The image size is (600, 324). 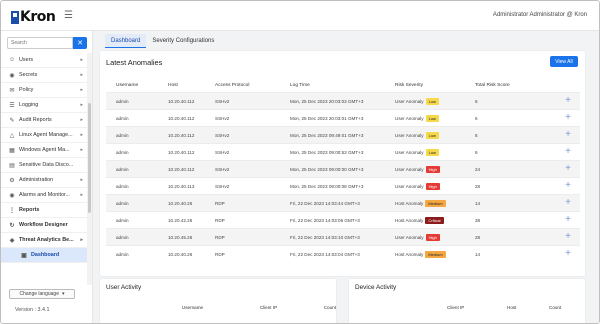 What do you see at coordinates (435, 85) in the screenshot?
I see `column-header-risk-severity: Risk Severity` at bounding box center [435, 85].